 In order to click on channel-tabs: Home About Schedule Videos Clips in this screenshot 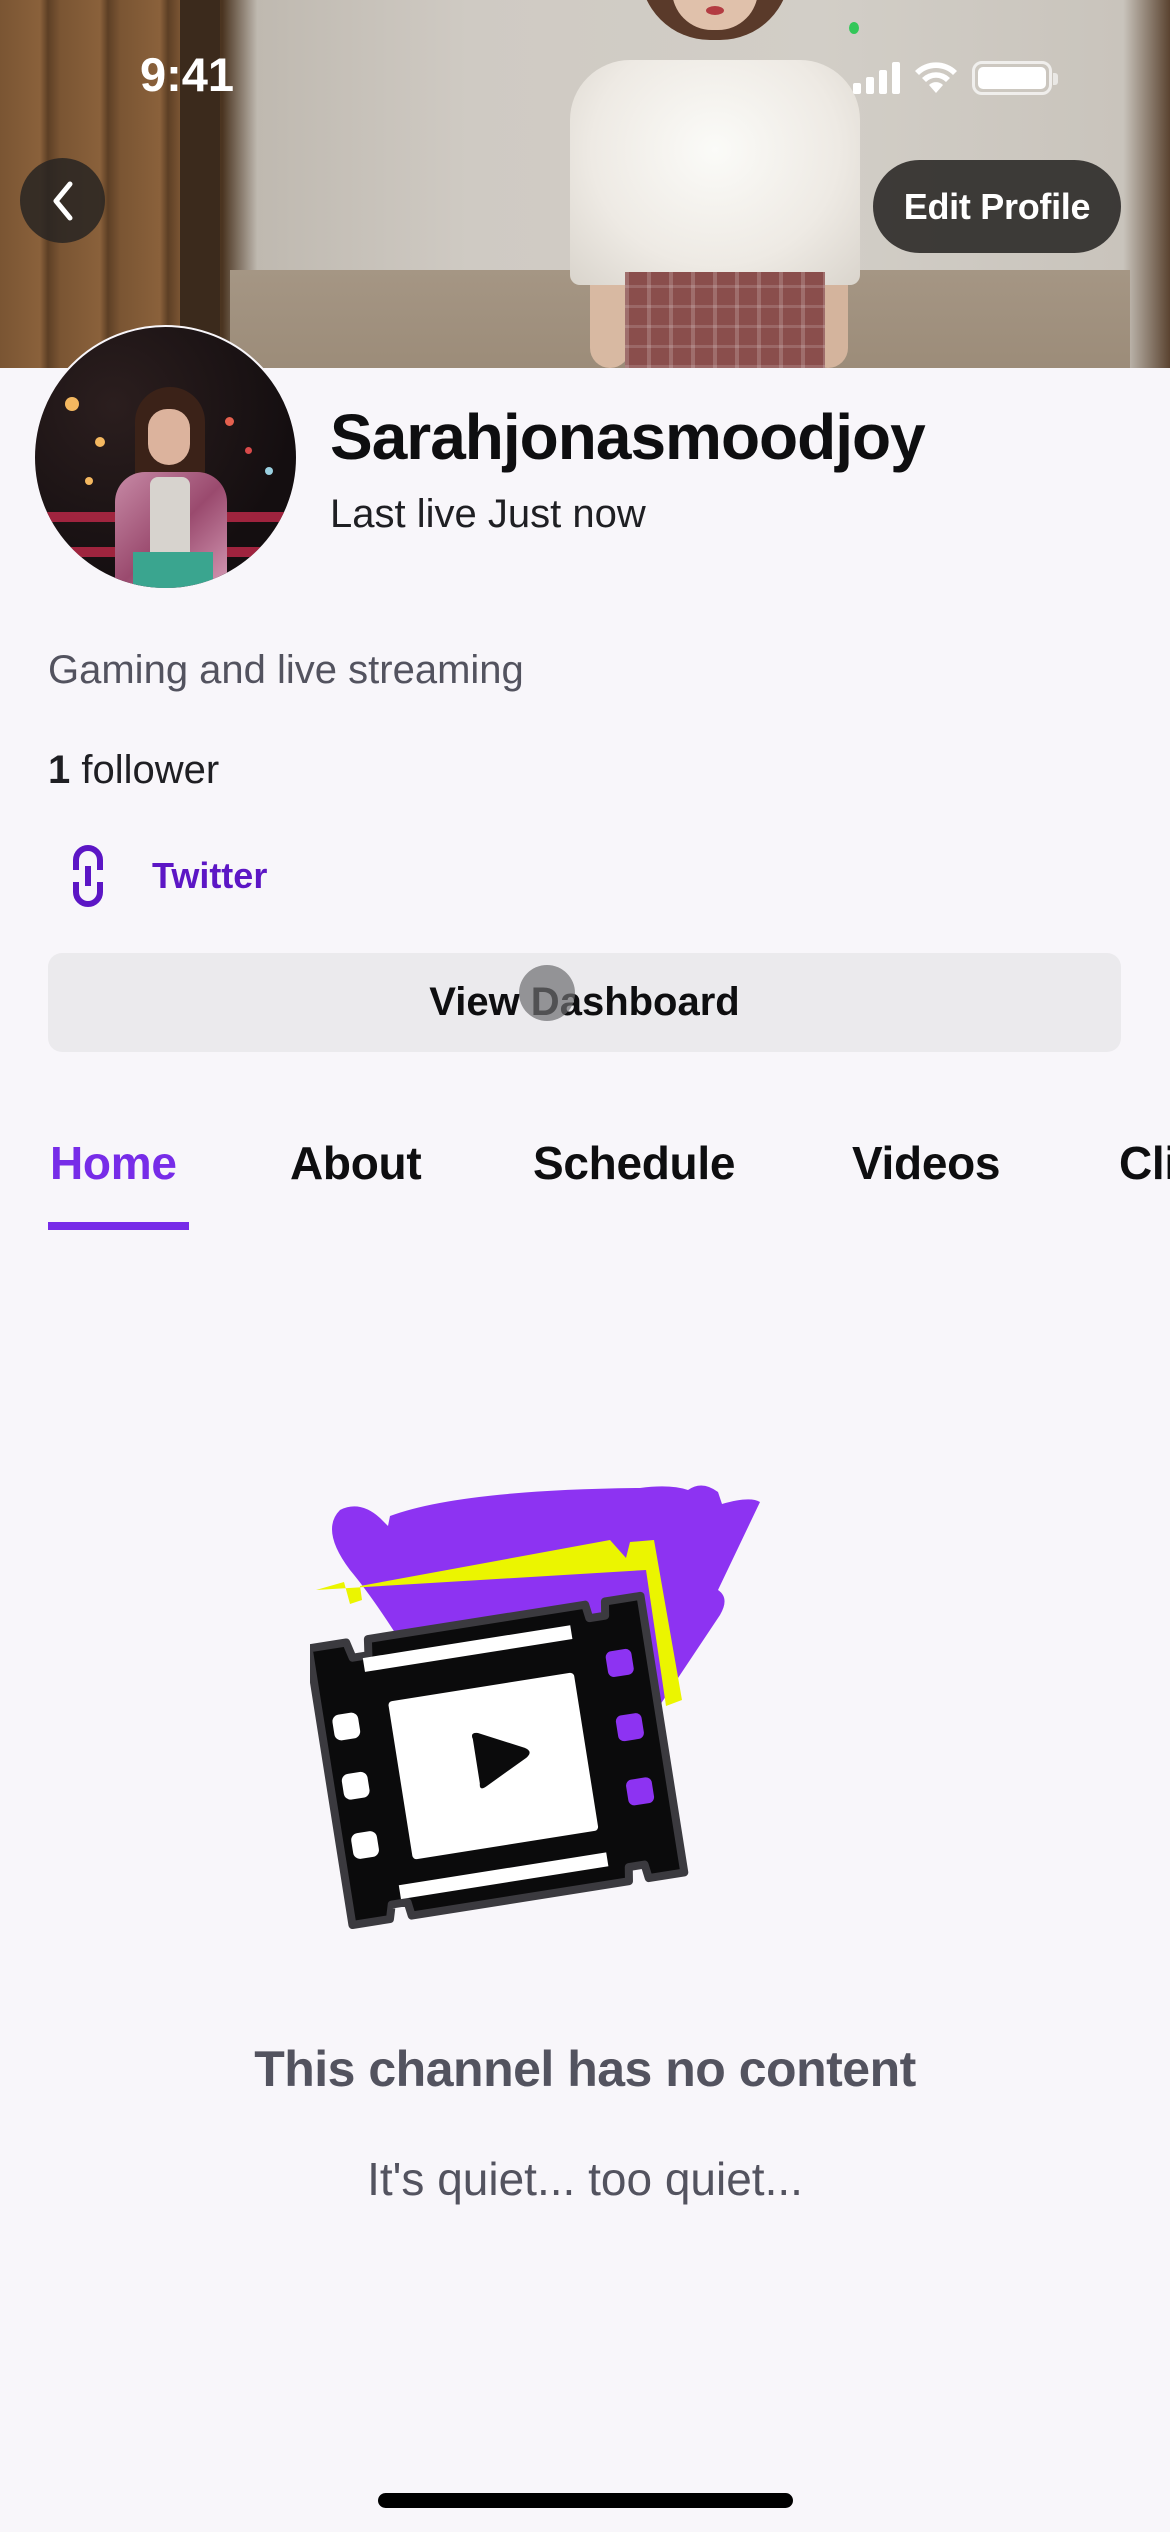, I will do `click(585, 1183)`.